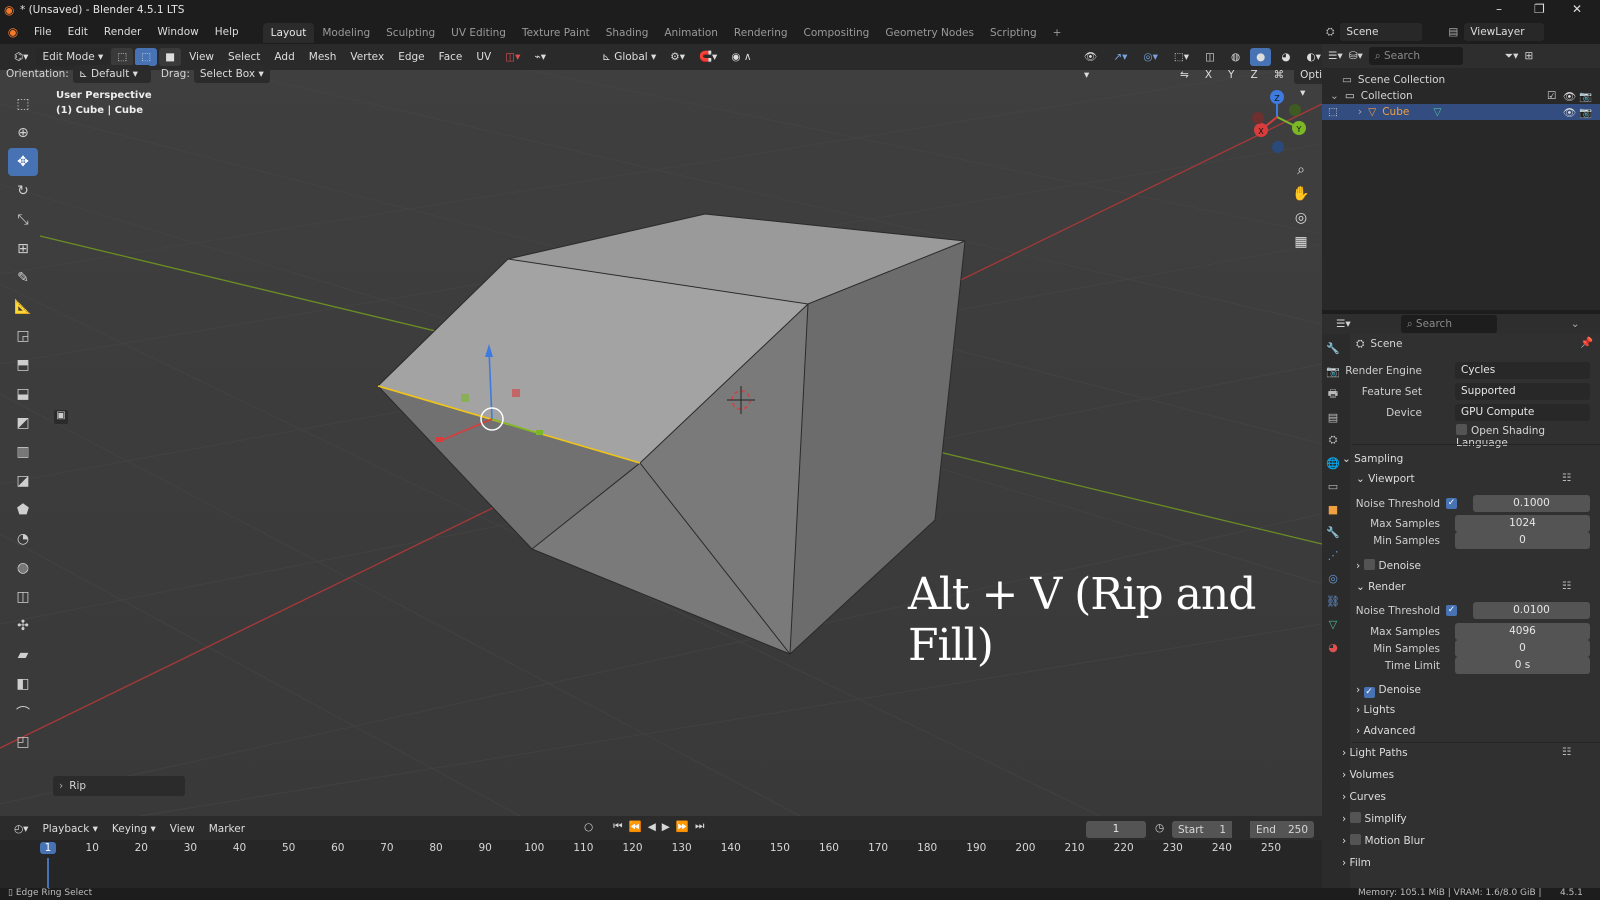  I want to click on tab-scripting: Scripting, so click(1013, 33).